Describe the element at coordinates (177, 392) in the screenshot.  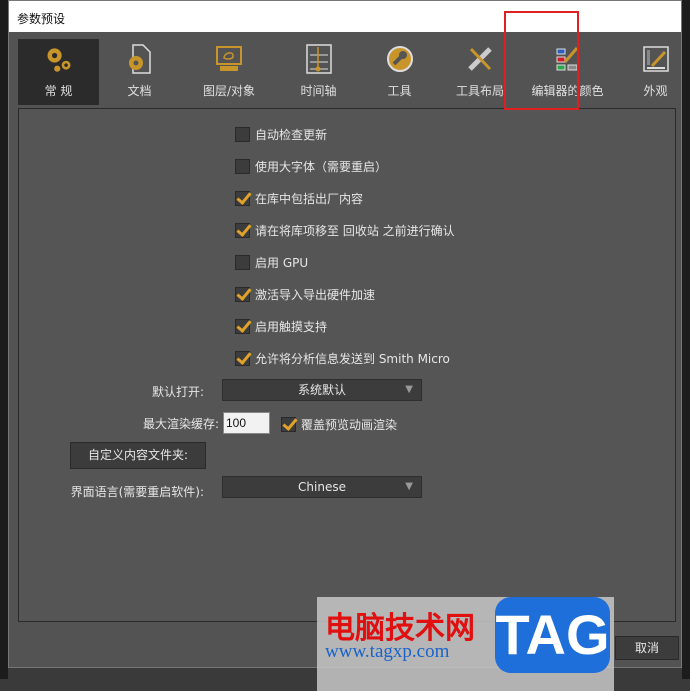
I see `default-open-label: 默认打开:` at that location.